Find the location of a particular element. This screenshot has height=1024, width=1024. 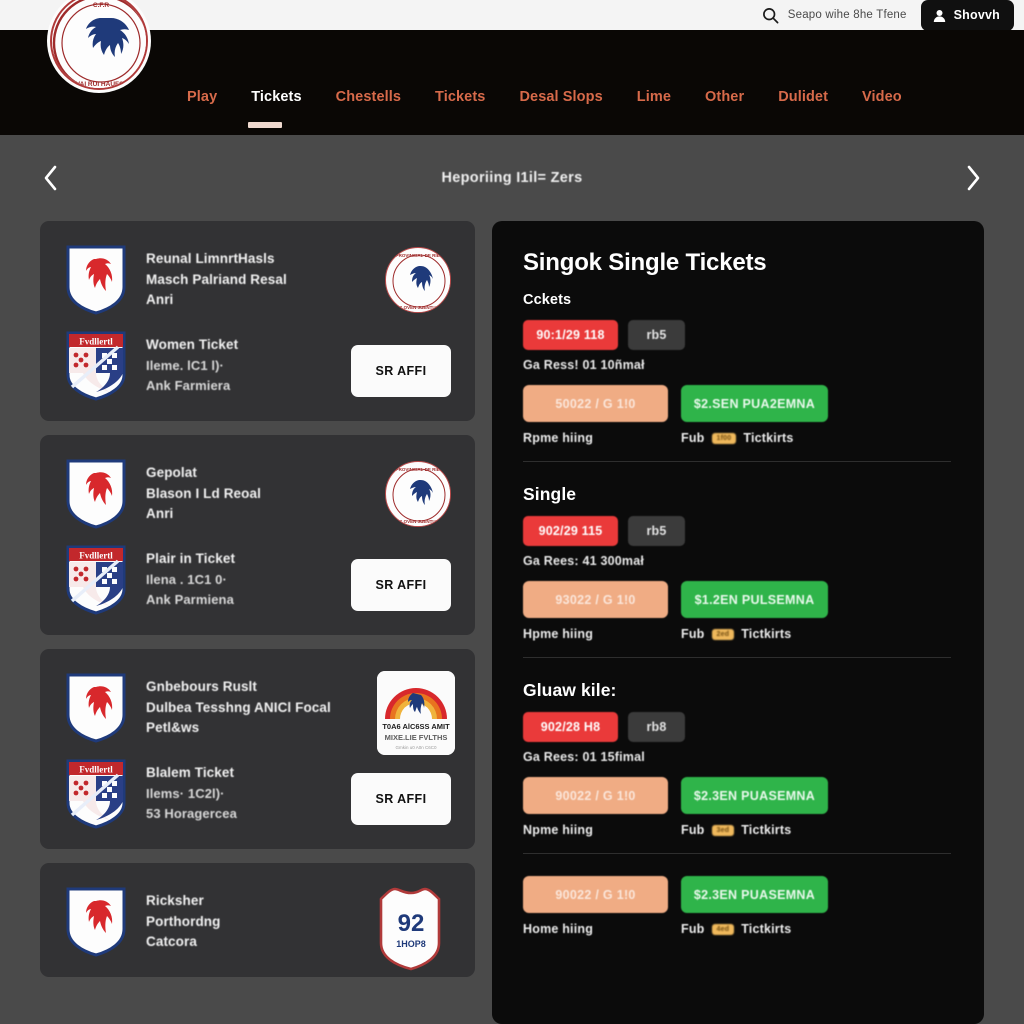

caption-tag-badge: 2ed is located at coordinates (723, 634).